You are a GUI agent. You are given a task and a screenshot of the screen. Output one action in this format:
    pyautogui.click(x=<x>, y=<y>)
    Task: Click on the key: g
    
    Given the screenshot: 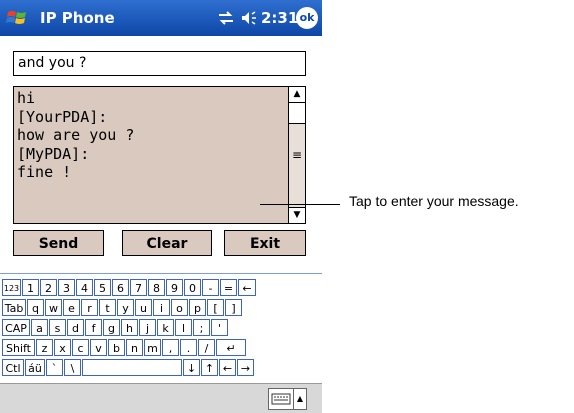 What is the action you would take?
    pyautogui.click(x=111, y=327)
    